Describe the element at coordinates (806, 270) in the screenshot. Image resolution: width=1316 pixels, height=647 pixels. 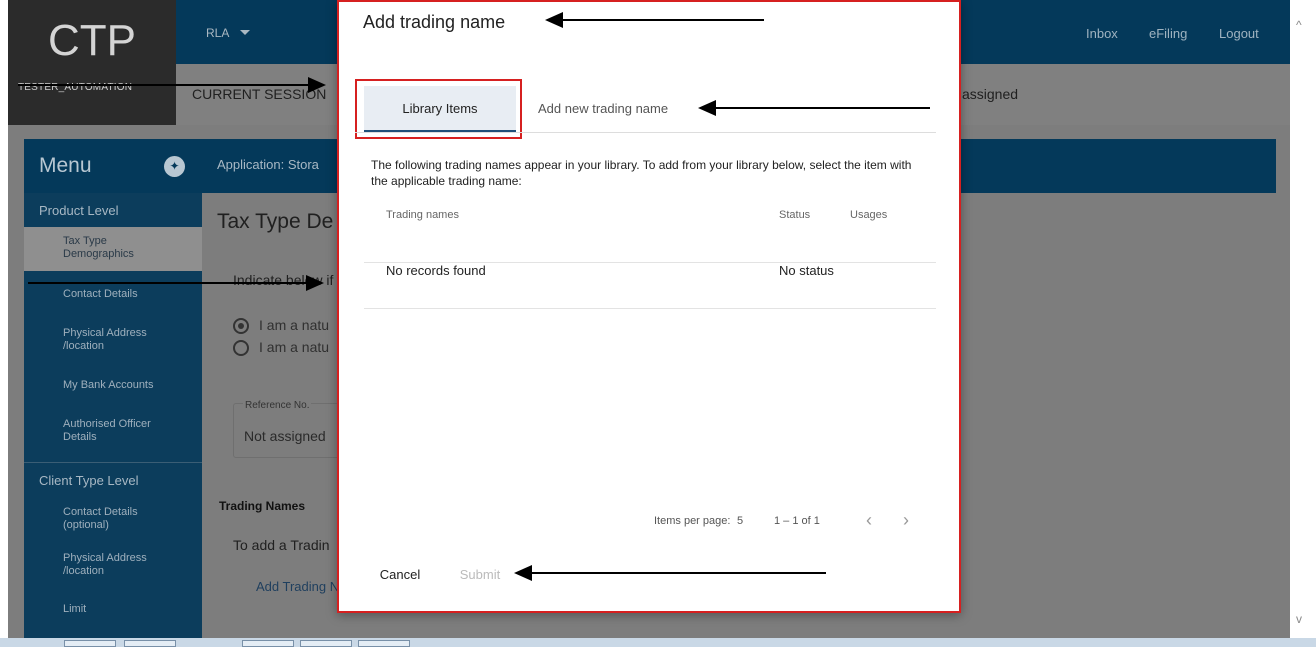
I see `table-cell-status: No status` at that location.